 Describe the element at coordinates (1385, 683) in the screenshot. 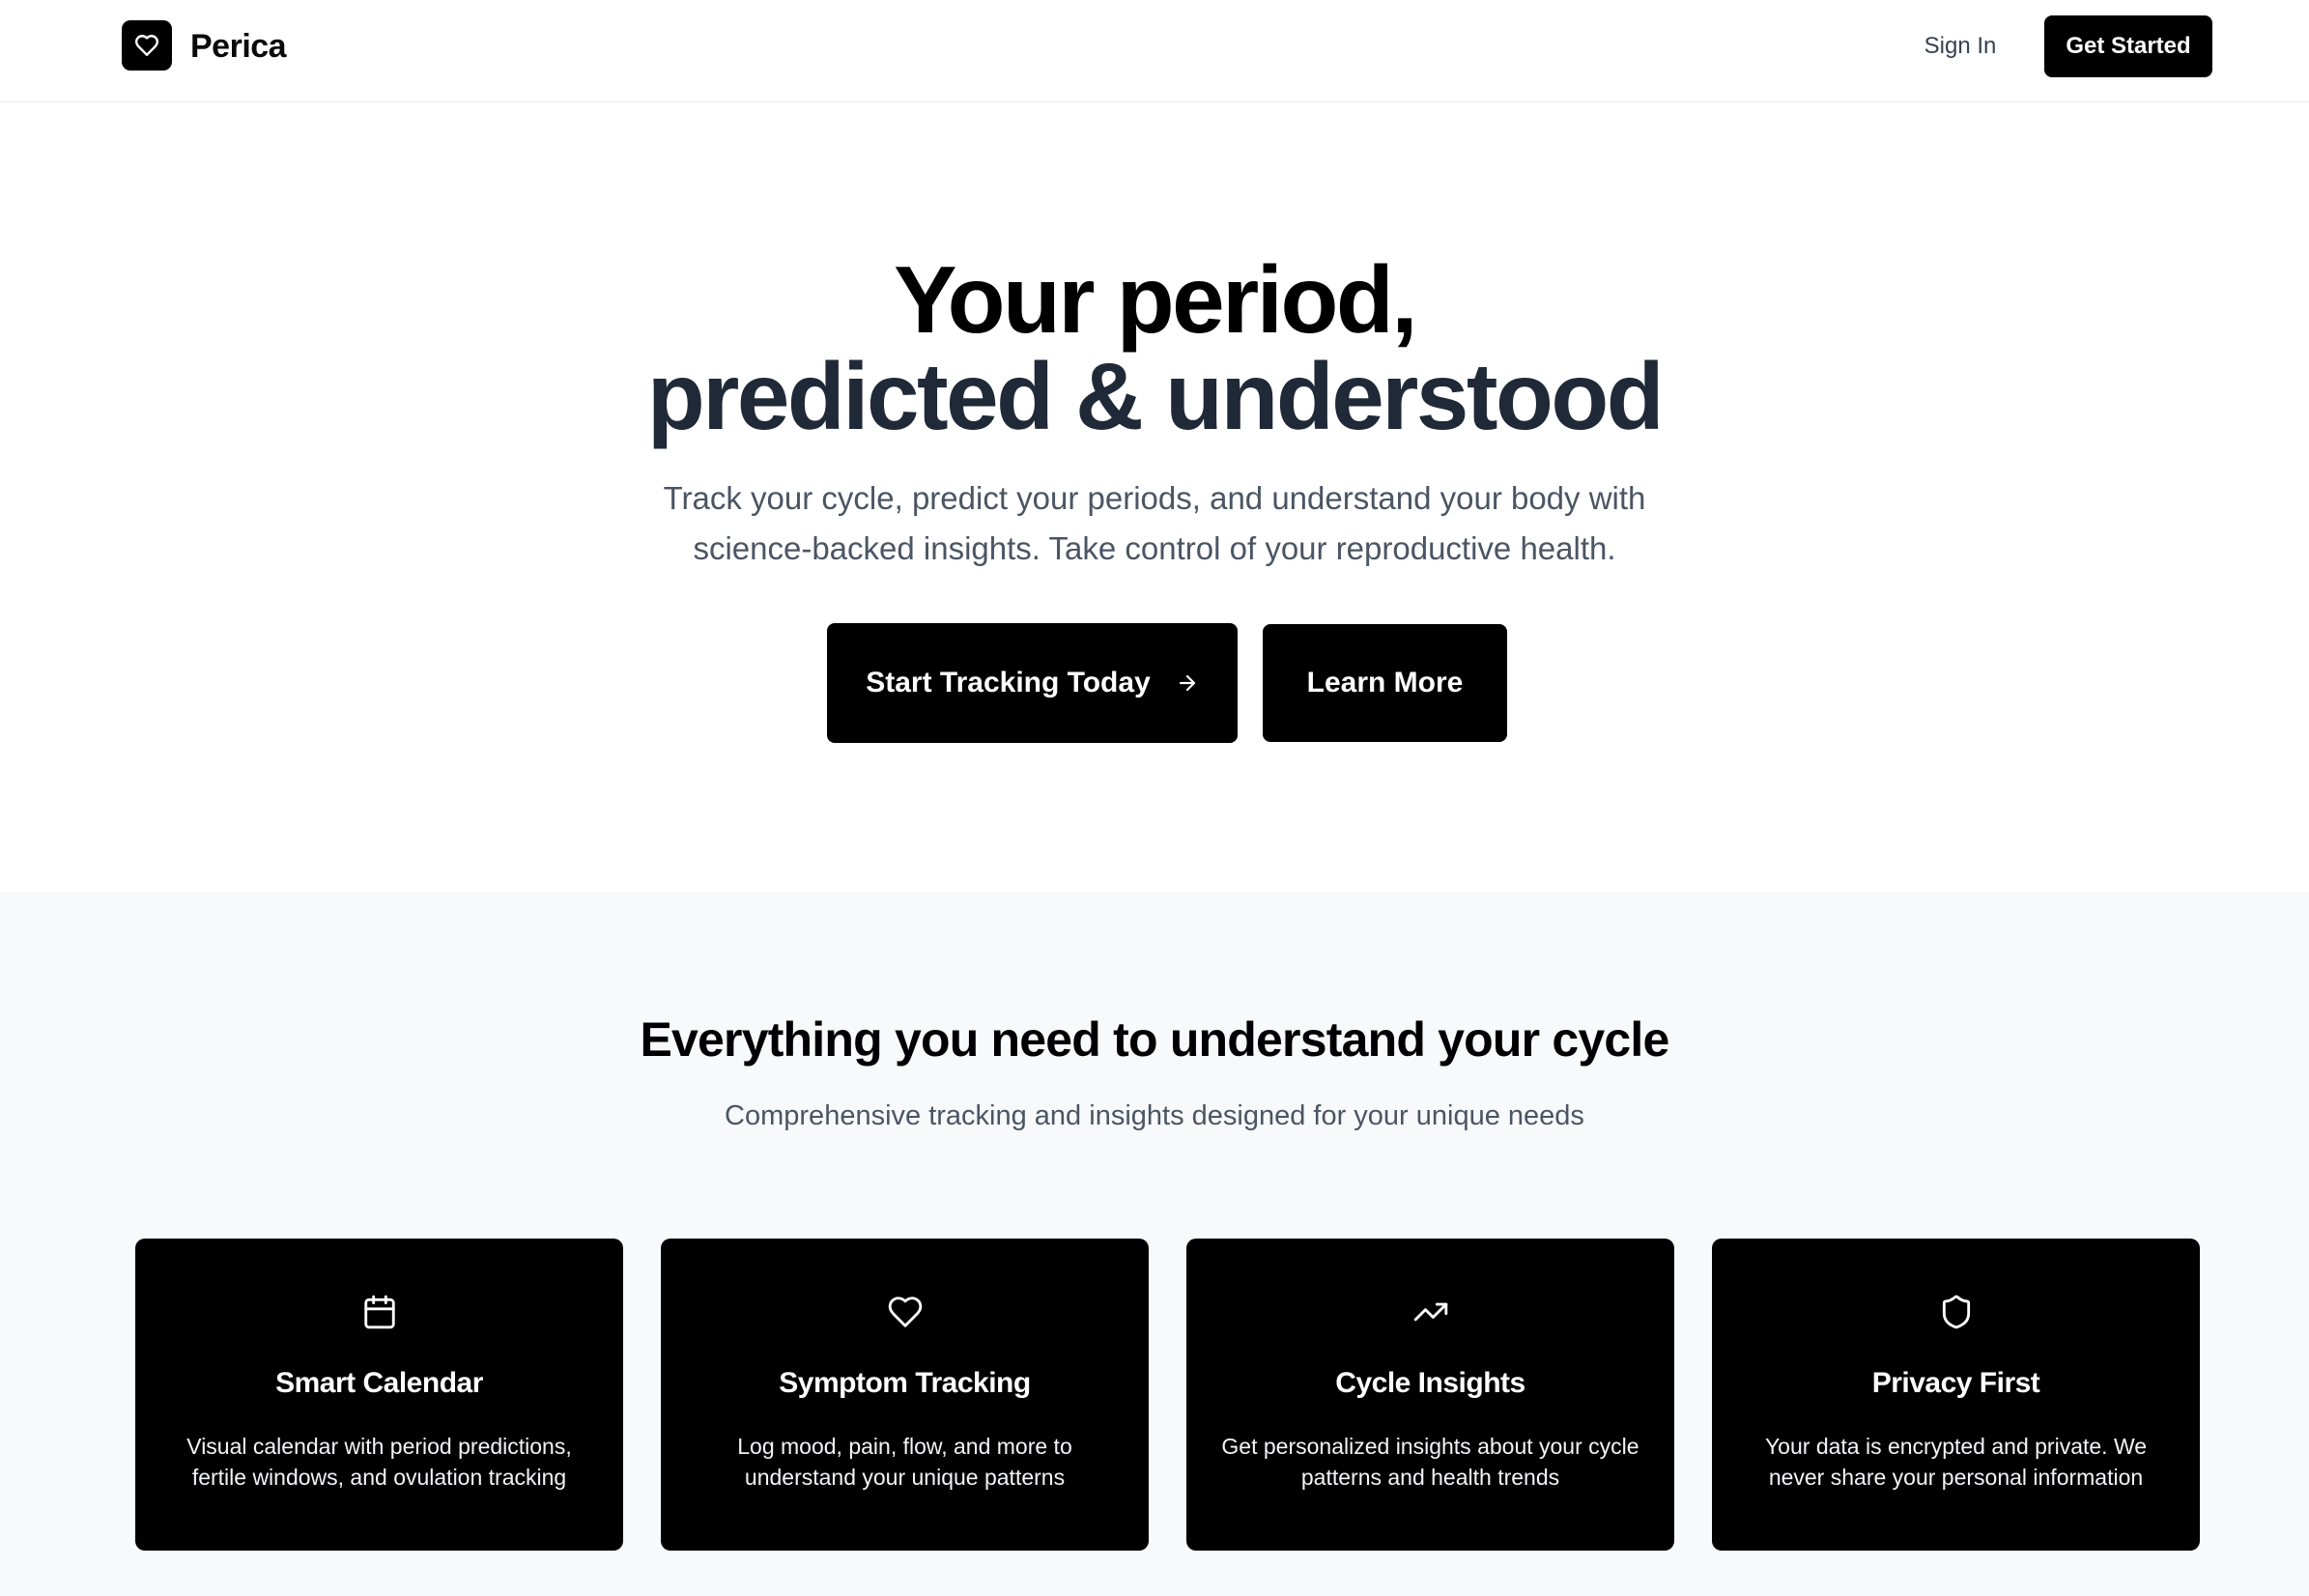

I see `learn-more-button: Learn More` at that location.